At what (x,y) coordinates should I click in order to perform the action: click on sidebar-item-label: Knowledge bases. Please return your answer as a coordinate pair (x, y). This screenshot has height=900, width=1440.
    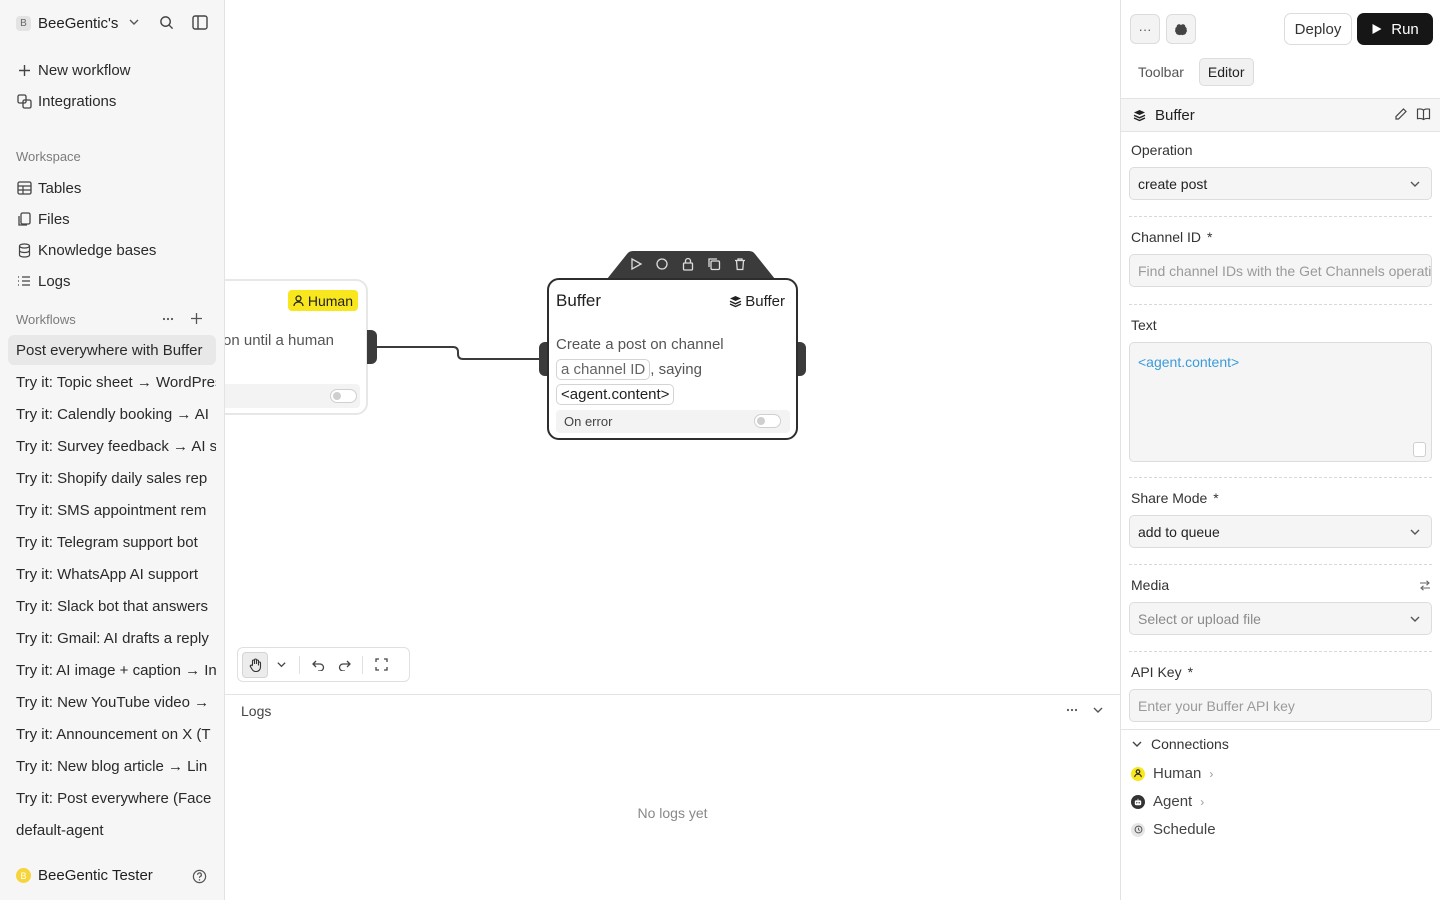
    Looking at the image, I should click on (97, 250).